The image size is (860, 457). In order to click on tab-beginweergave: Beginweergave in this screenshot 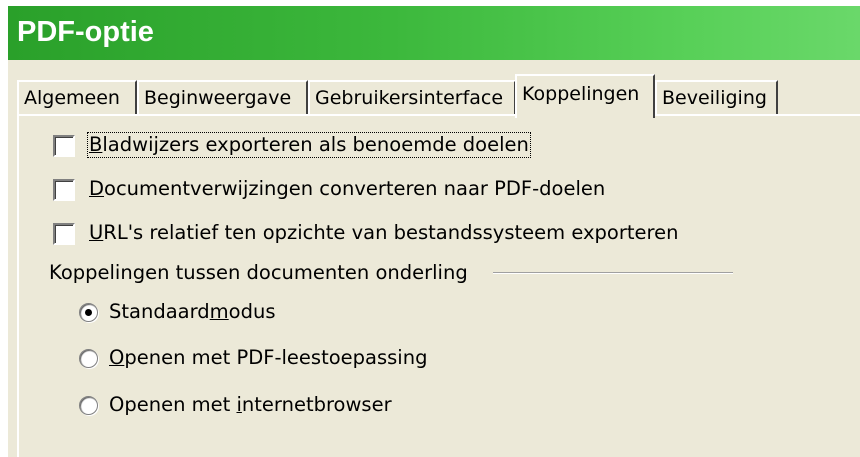, I will do `click(222, 98)`.